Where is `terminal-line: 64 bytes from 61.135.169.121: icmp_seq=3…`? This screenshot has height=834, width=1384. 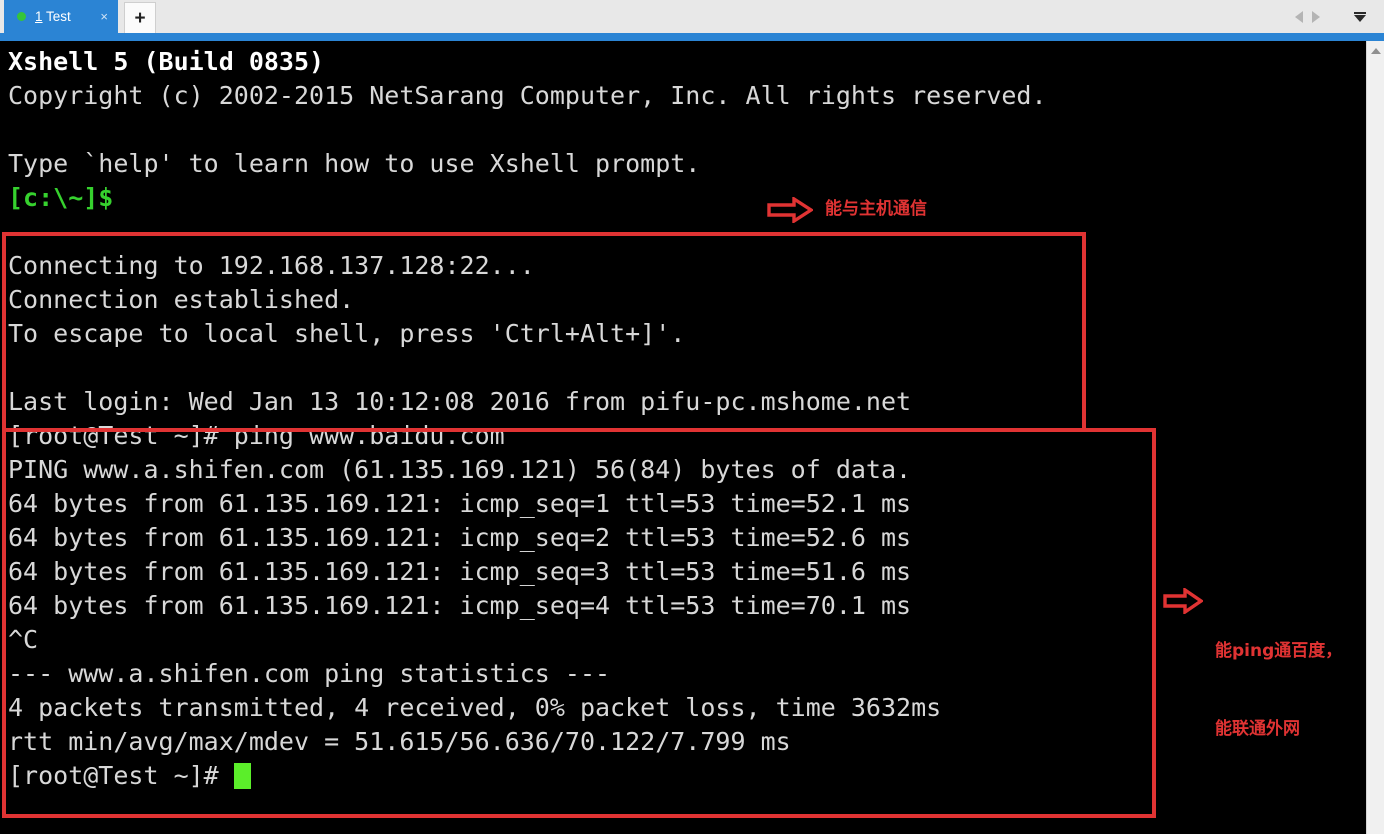
terminal-line: 64 bytes from 61.135.169.121: icmp_seq=3… is located at coordinates (460, 571).